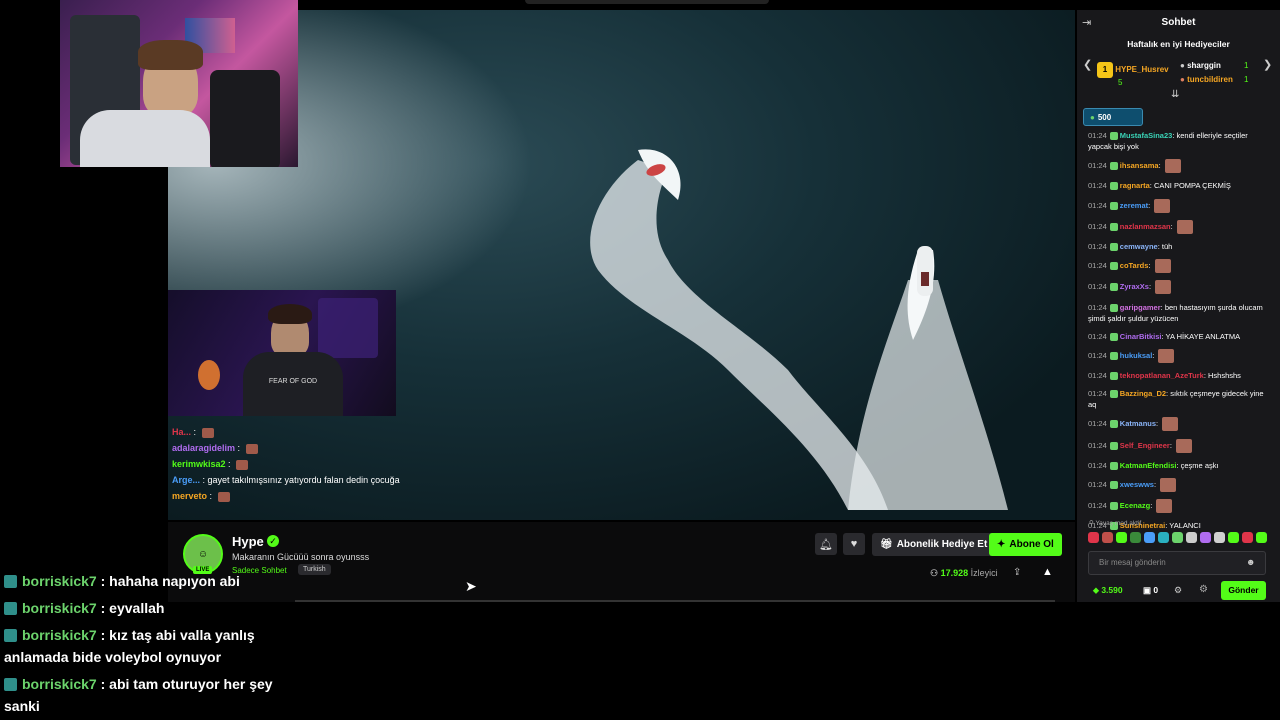  What do you see at coordinates (1145, 226) in the screenshot?
I see `message-username: nazlanmazsan` at bounding box center [1145, 226].